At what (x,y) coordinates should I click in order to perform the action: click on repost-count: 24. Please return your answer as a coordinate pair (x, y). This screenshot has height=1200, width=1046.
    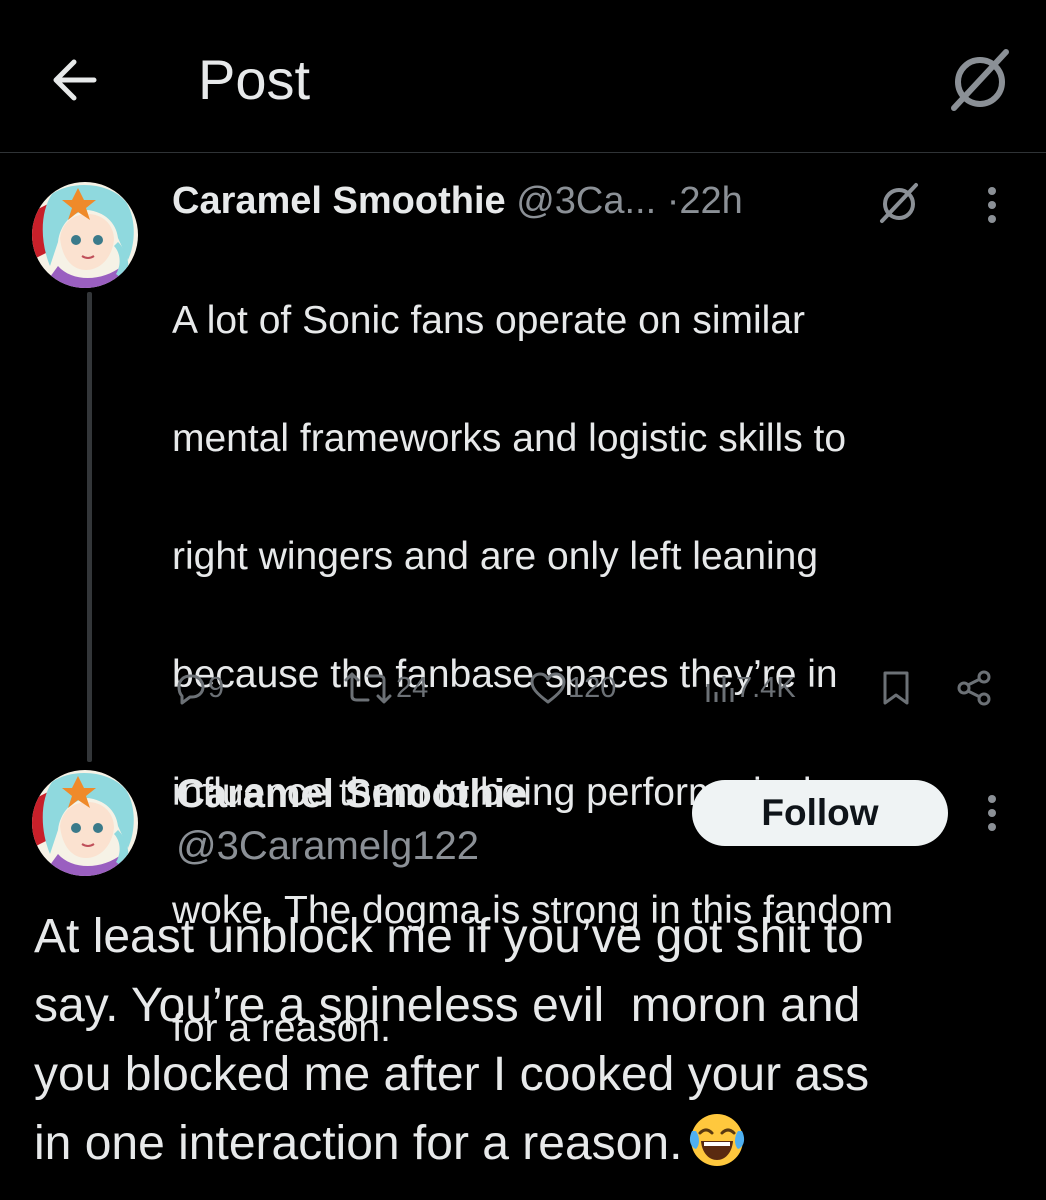
    Looking at the image, I should click on (412, 687).